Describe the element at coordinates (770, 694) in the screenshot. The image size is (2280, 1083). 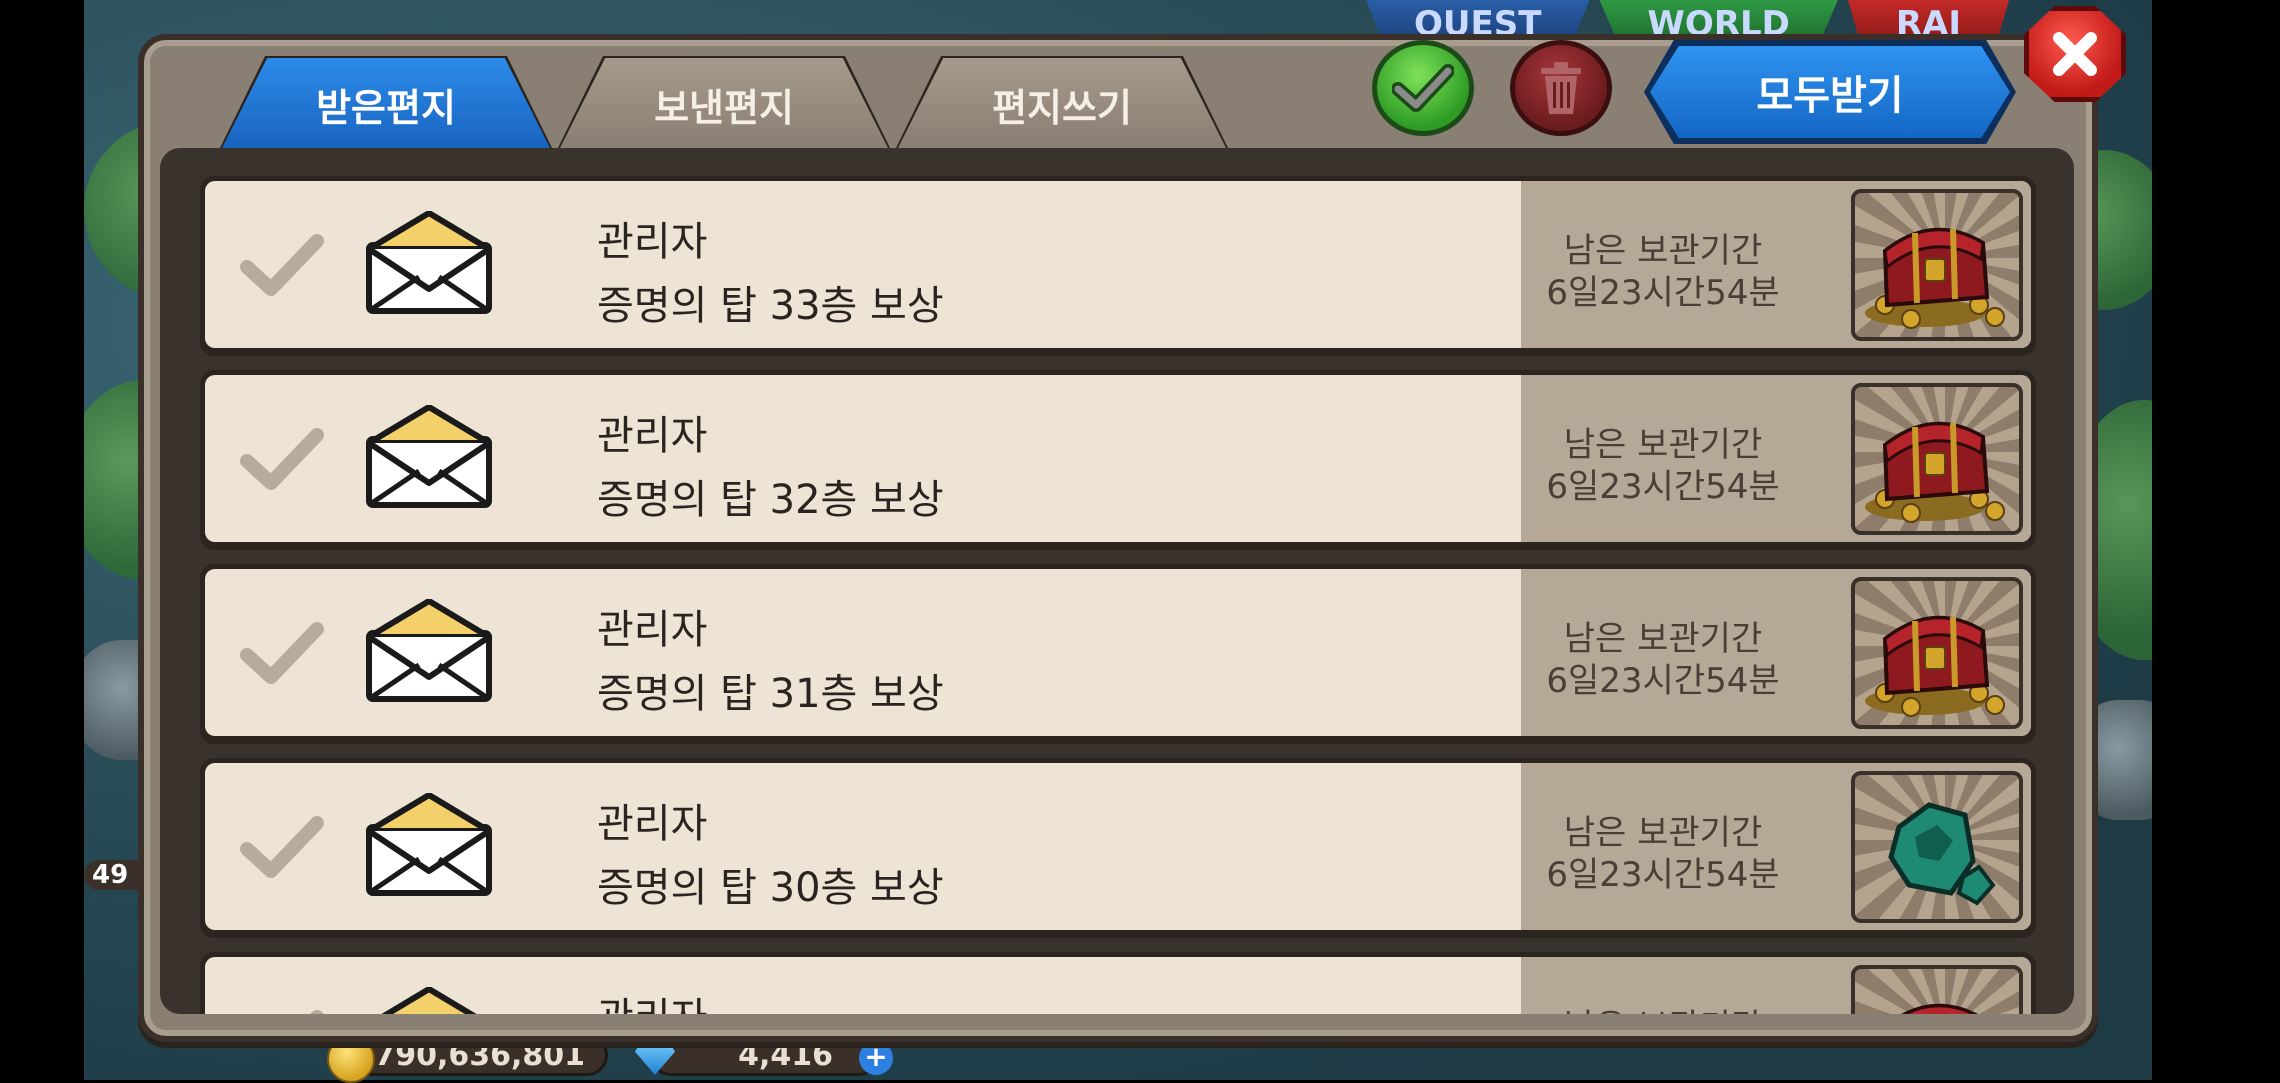
I see `mail-subject: 증명의 탑 31층 보상` at that location.